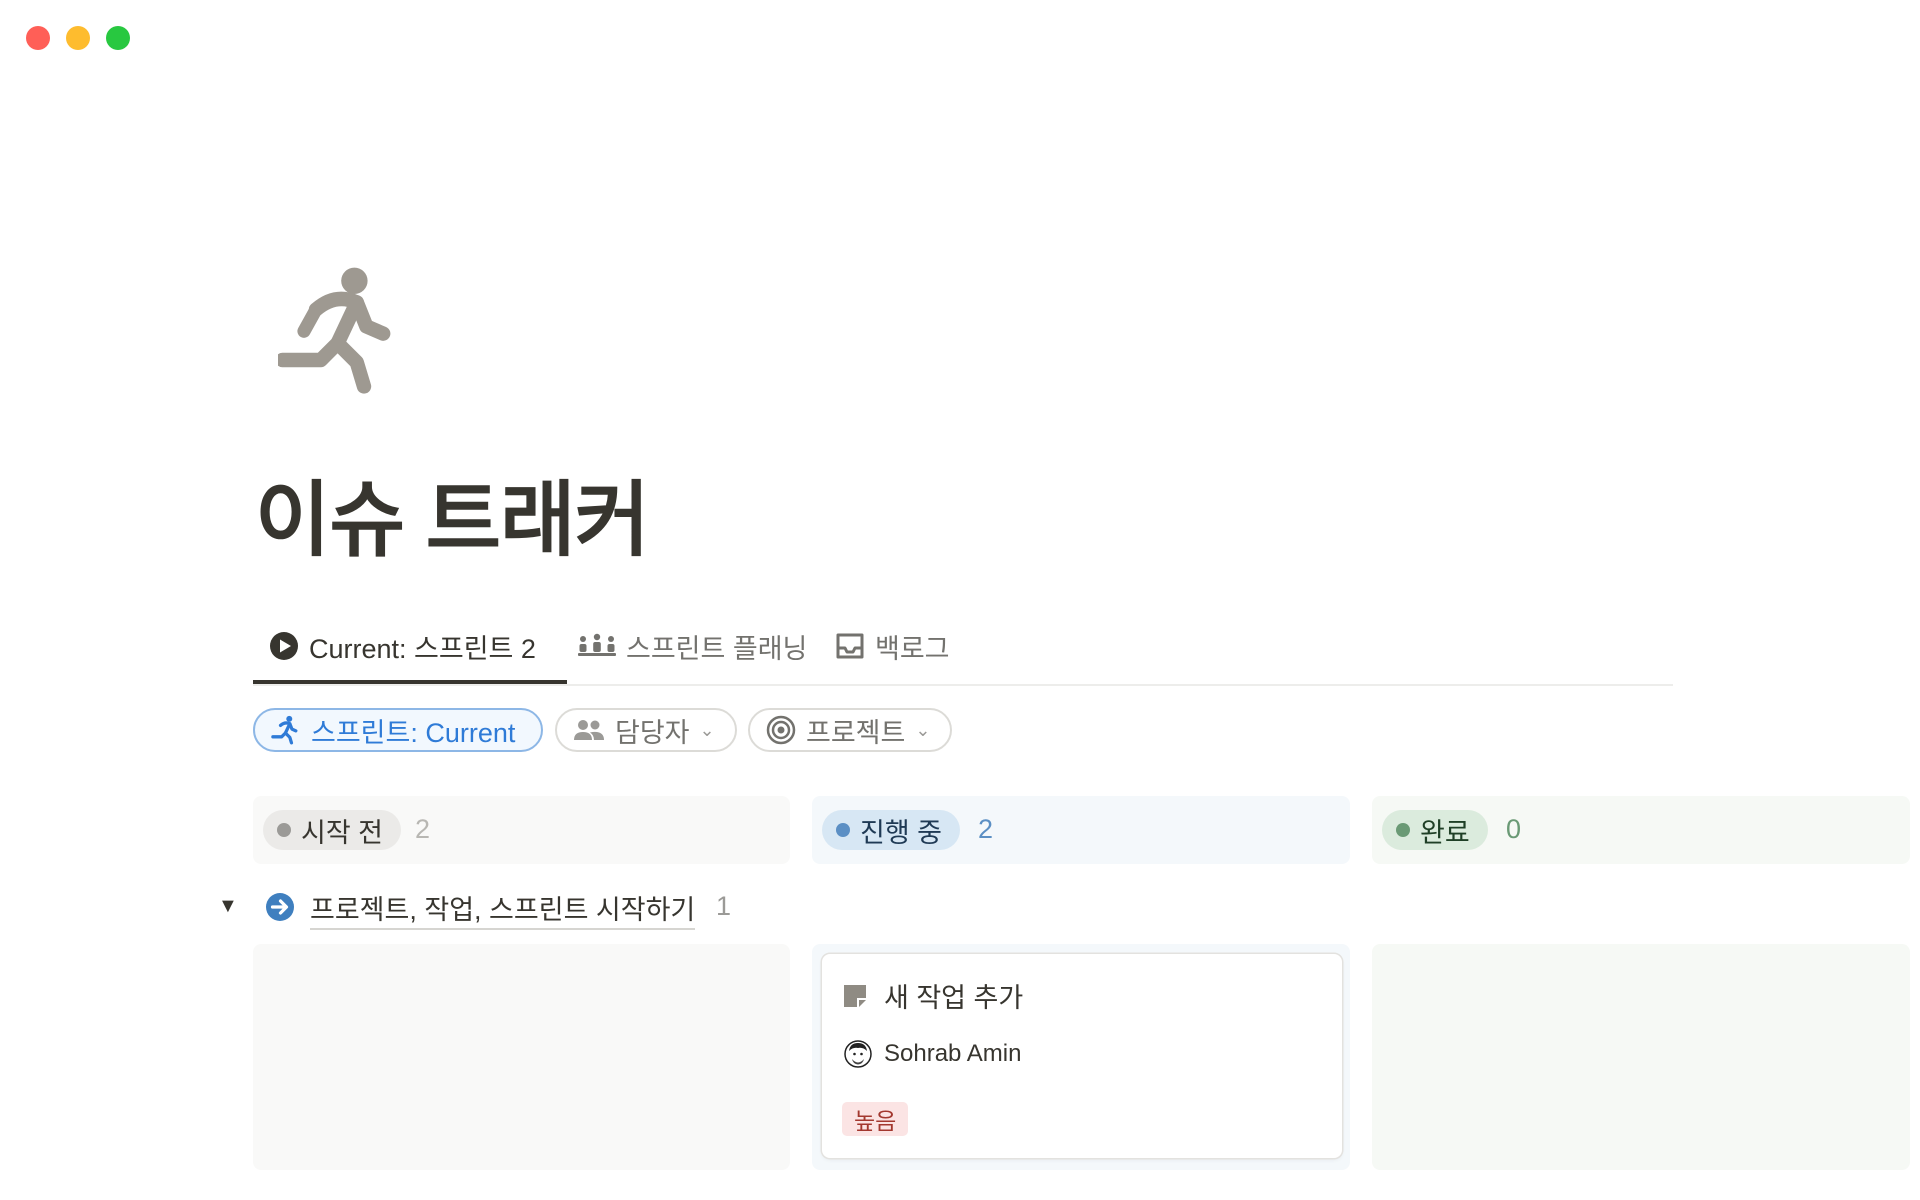 The width and height of the screenshot is (1920, 1200). Describe the element at coordinates (717, 648) in the screenshot. I see `tab-label: 스프린트 플래닝` at that location.